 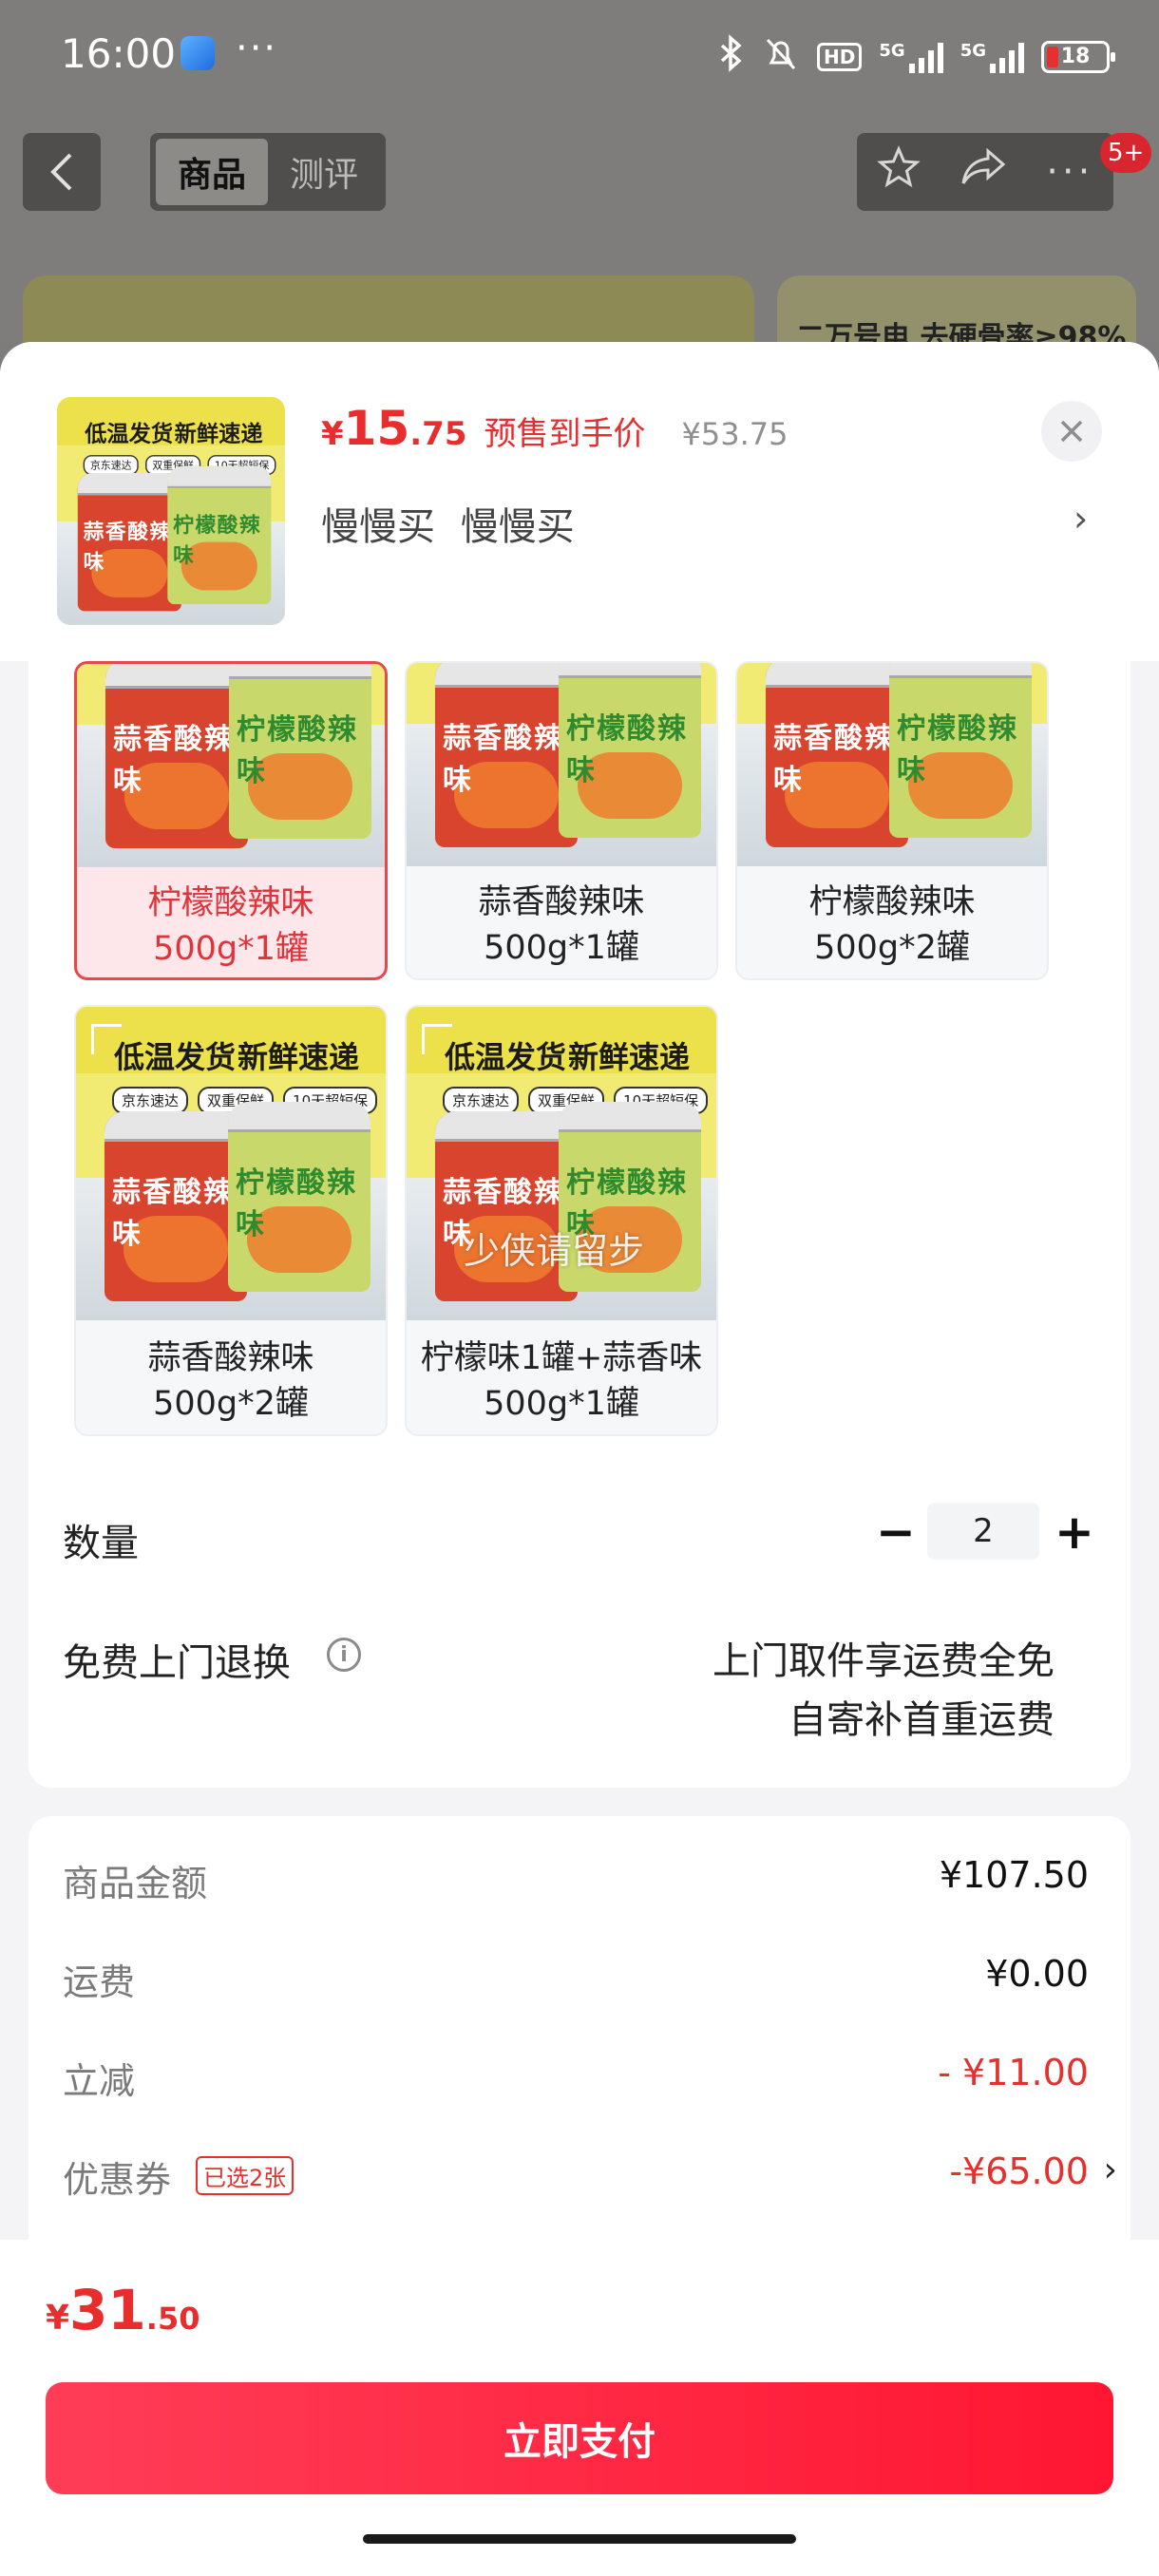 I want to click on network-type-label-2: 5G, so click(x=973, y=50).